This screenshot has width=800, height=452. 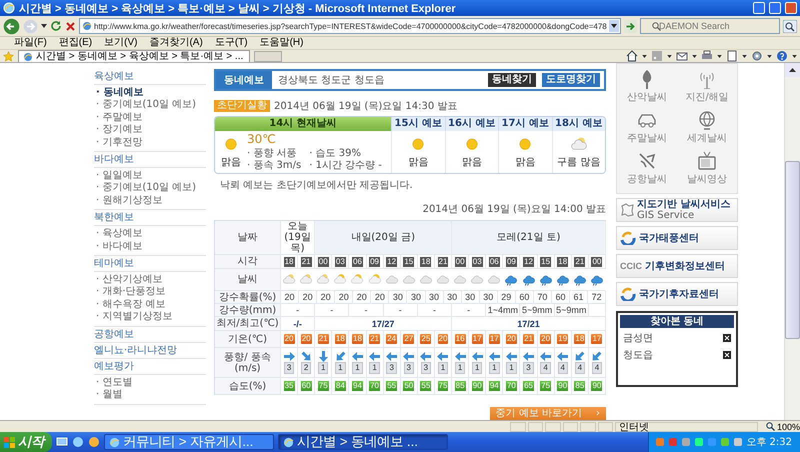 I want to click on page-menu-icon, so click(x=732, y=56).